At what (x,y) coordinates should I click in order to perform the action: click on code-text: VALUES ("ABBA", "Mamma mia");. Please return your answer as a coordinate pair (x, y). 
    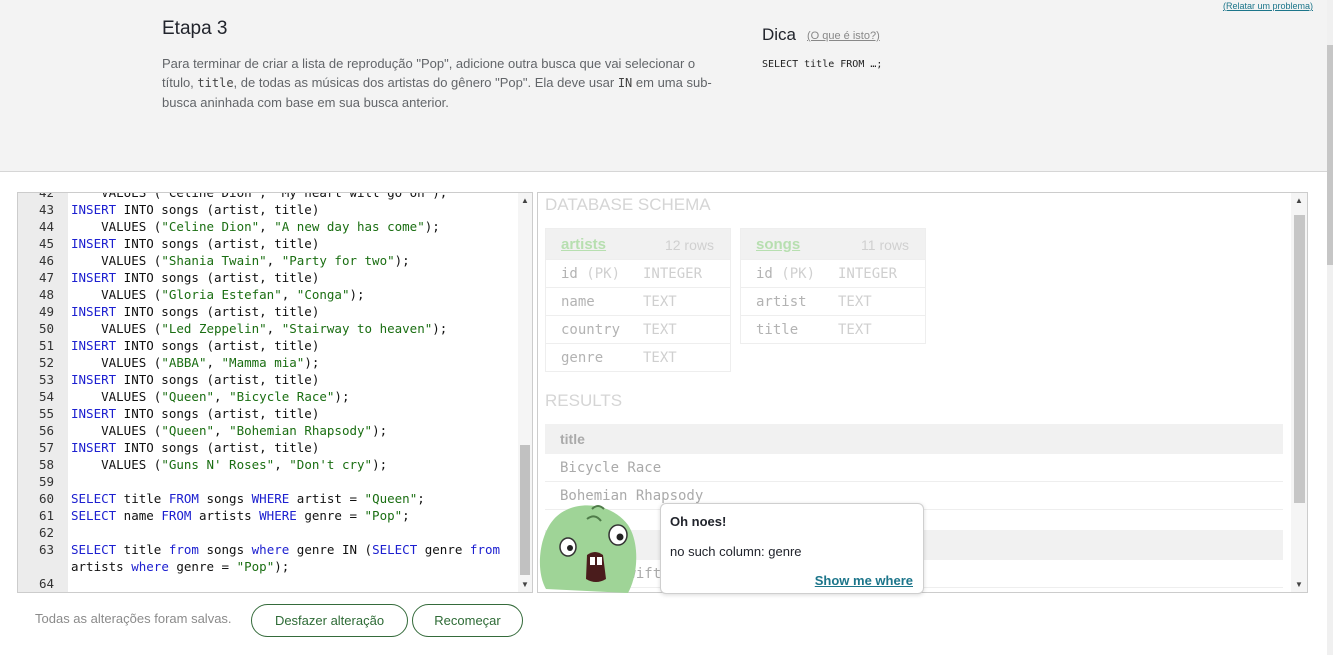
    Looking at the image, I should click on (195, 362).